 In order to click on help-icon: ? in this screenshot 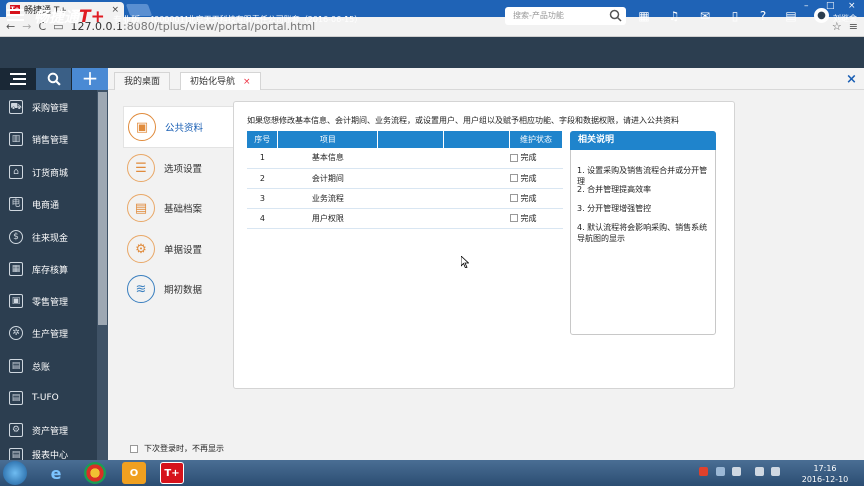, I will do `click(763, 16)`.